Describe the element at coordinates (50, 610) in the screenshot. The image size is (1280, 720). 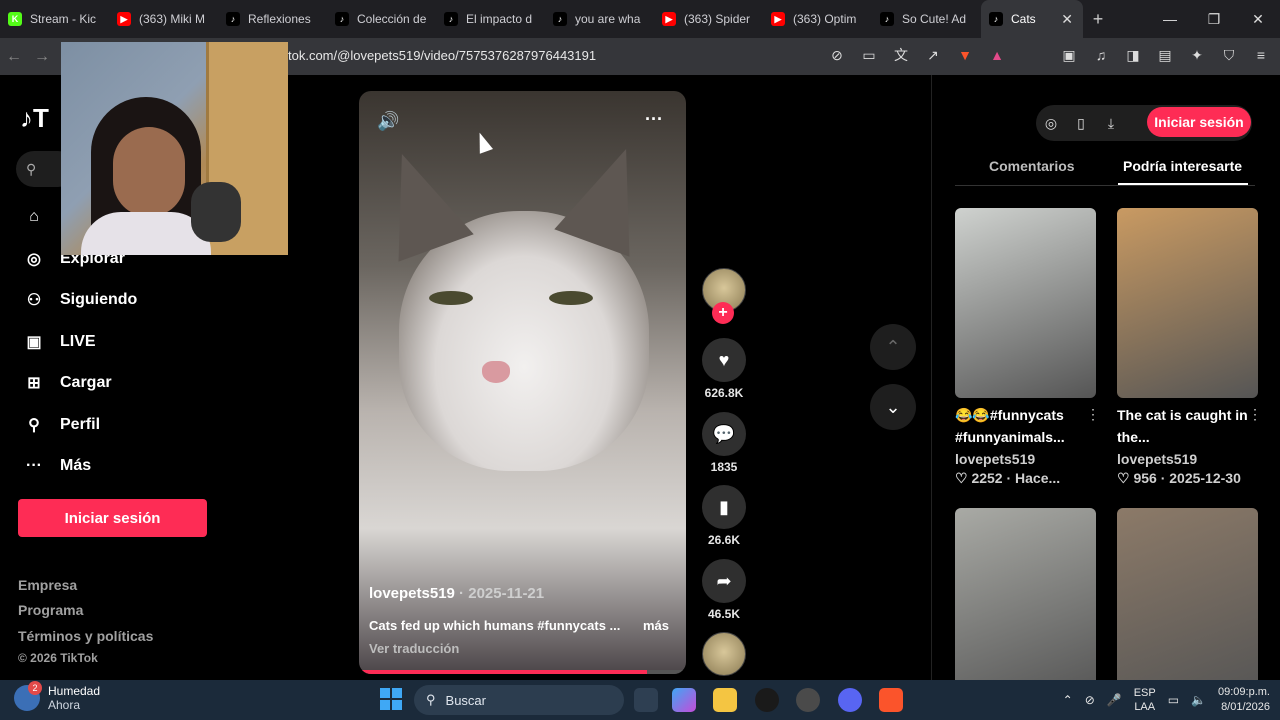
I see `footer-link-programa: Programa` at that location.